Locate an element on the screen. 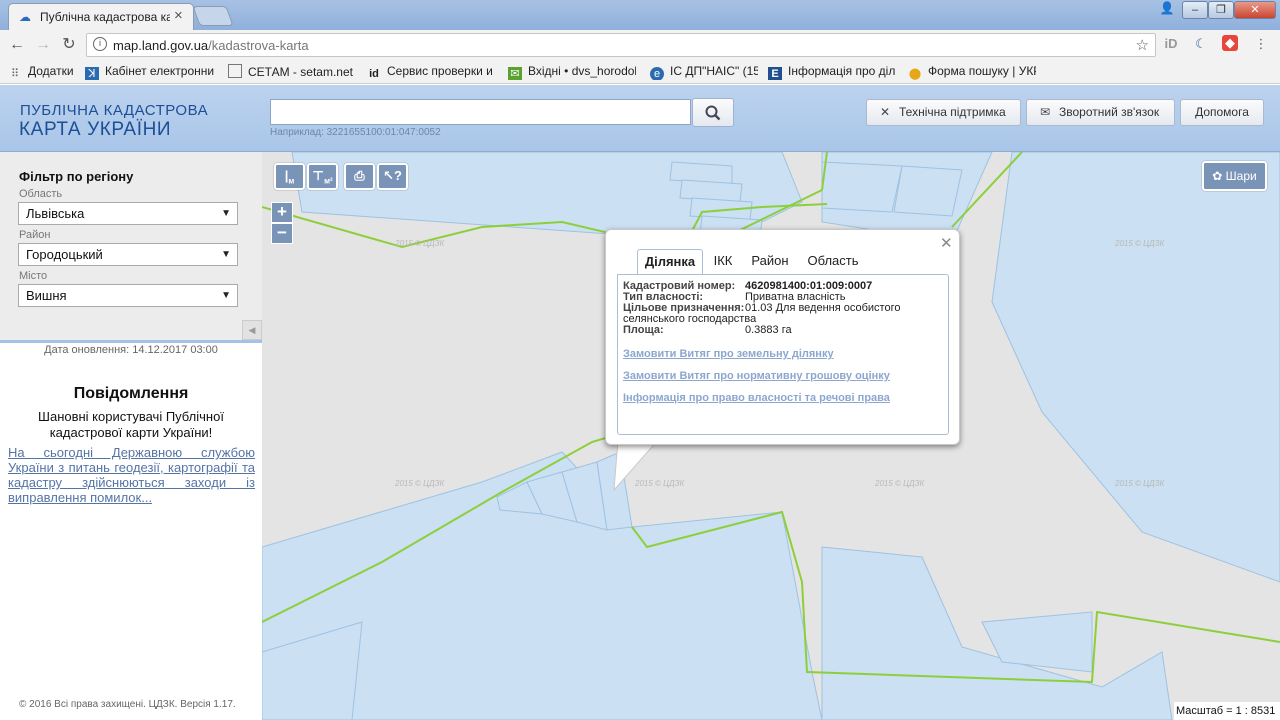  tab-title: Публічна кадастрова ка is located at coordinates (105, 17).